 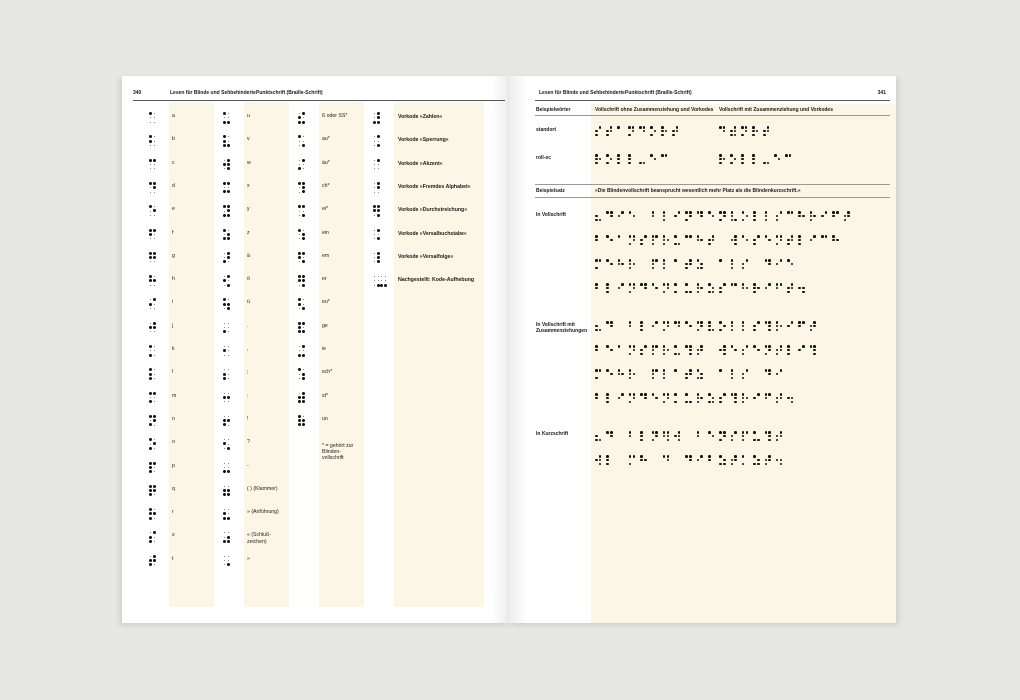 What do you see at coordinates (518, 349) in the screenshot?
I see `page-gutter-shadow` at bounding box center [518, 349].